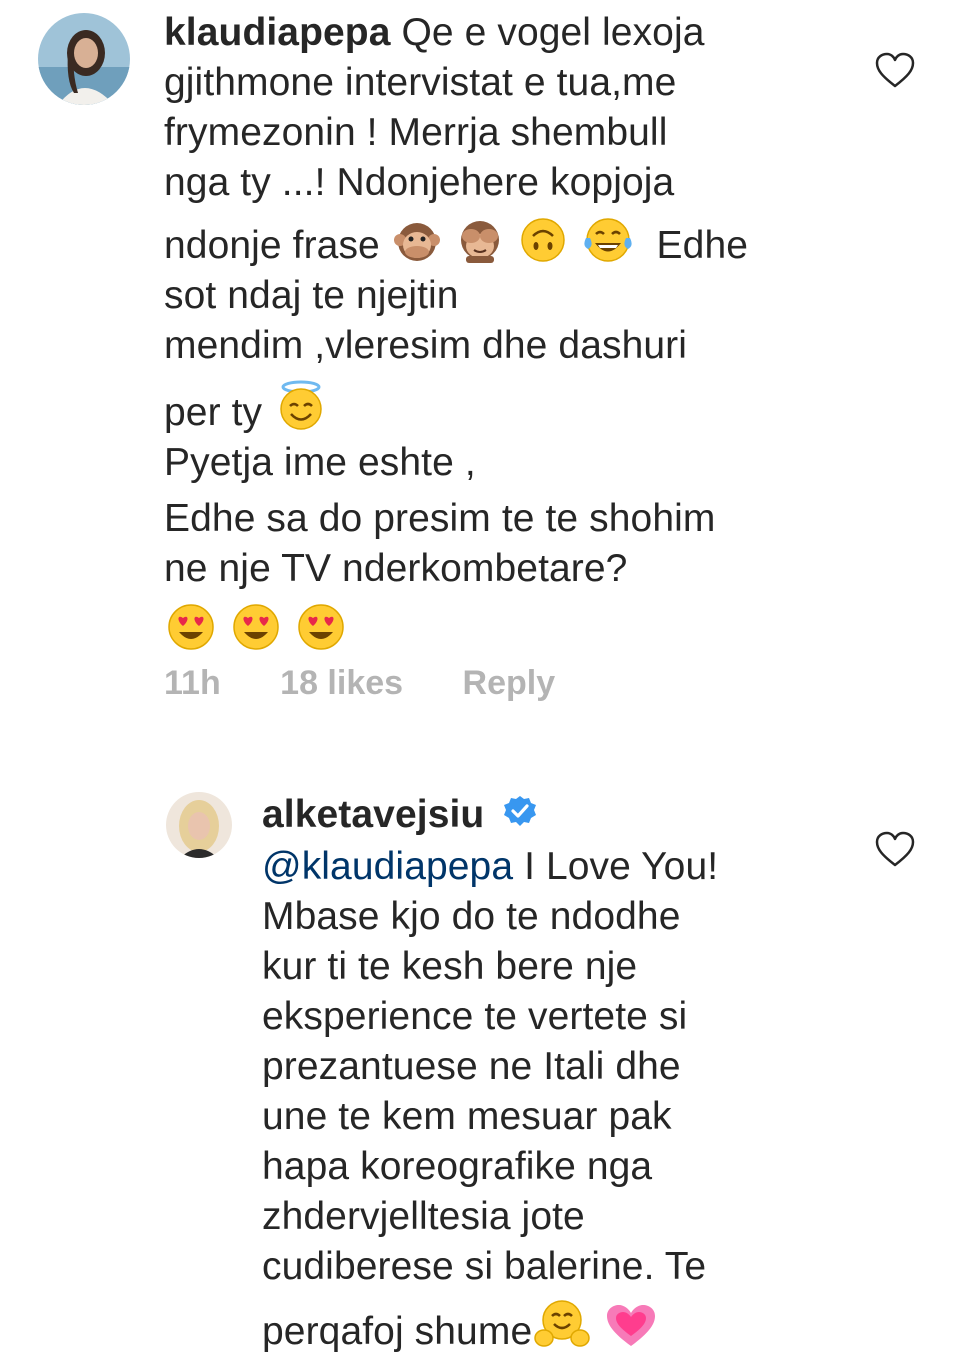  Describe the element at coordinates (417, 240) in the screenshot. I see `speak-no-evil-monkey-icon` at that location.